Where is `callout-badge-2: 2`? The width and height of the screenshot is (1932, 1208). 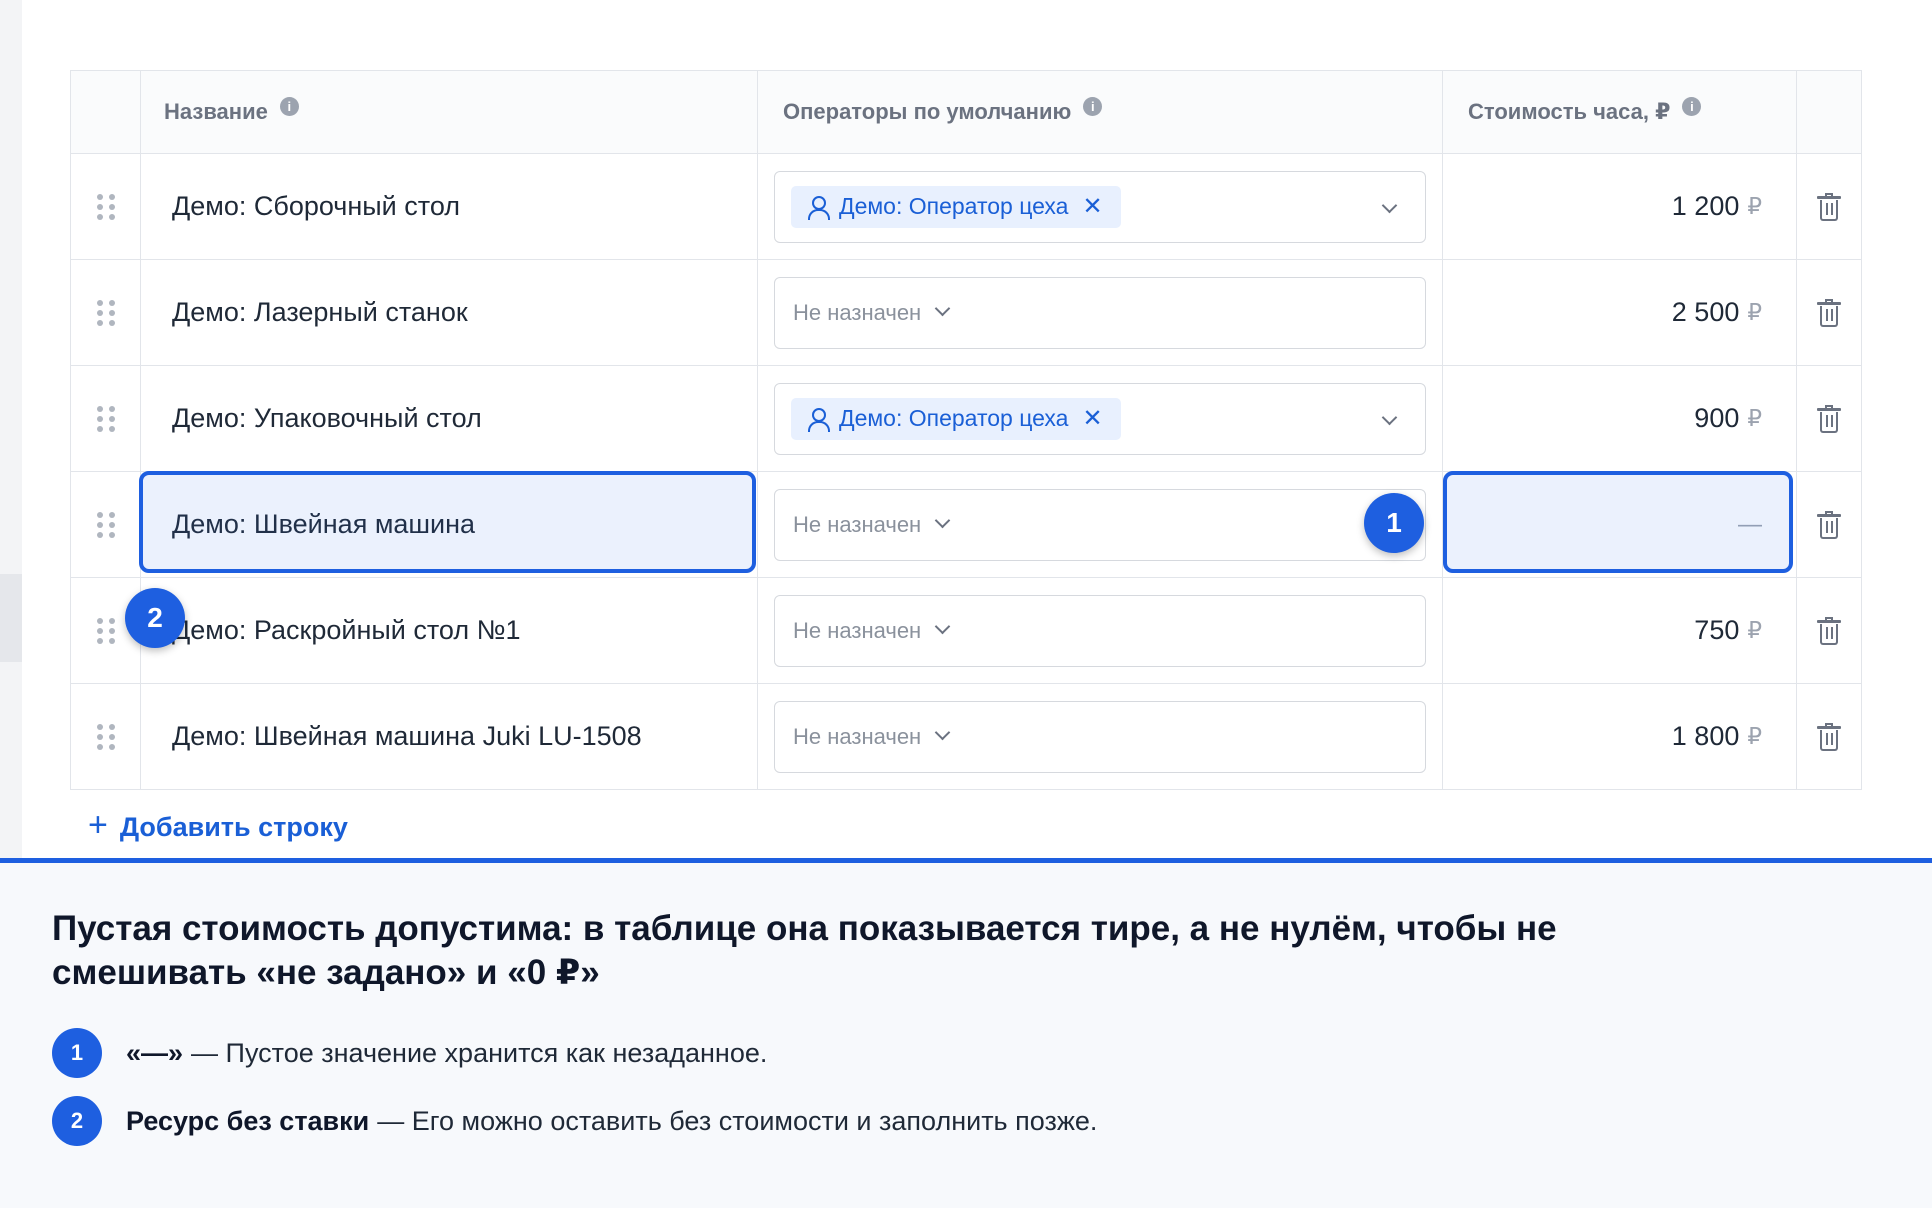 callout-badge-2: 2 is located at coordinates (155, 618).